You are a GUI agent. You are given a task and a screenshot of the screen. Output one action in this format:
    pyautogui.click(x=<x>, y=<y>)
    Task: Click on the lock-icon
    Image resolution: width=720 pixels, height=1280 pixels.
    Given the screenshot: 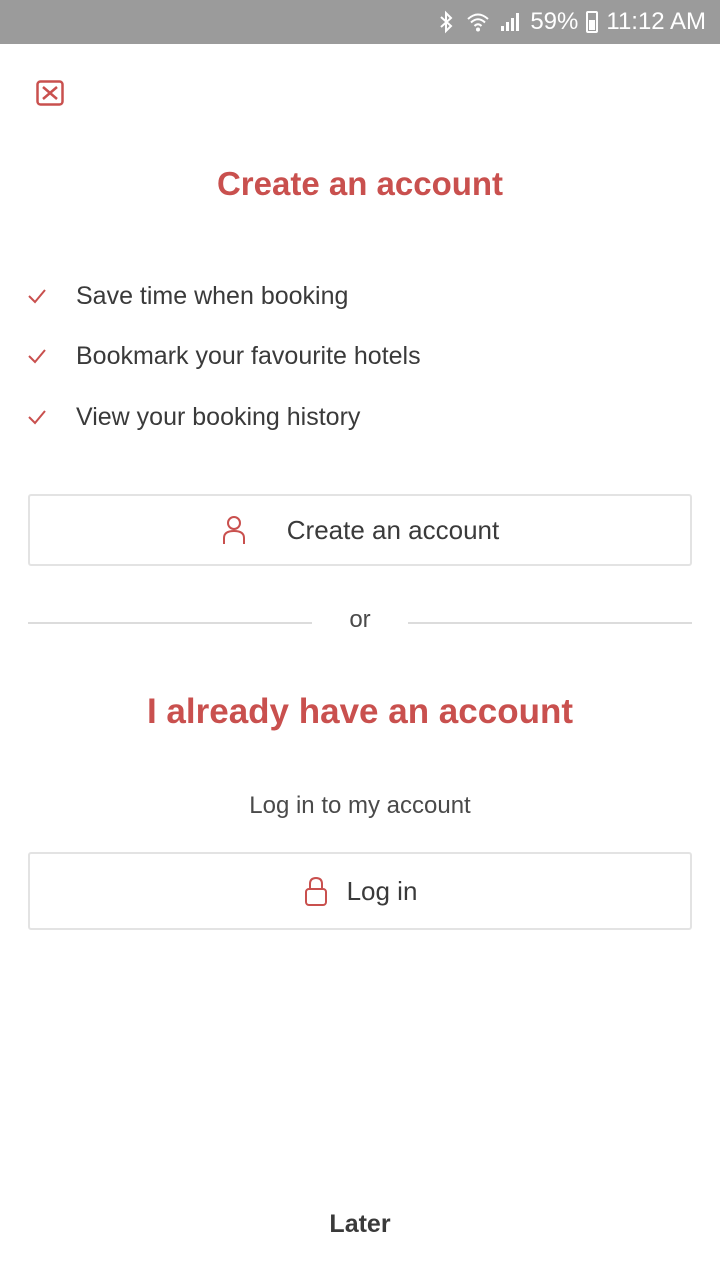 What is the action you would take?
    pyautogui.click(x=315, y=891)
    